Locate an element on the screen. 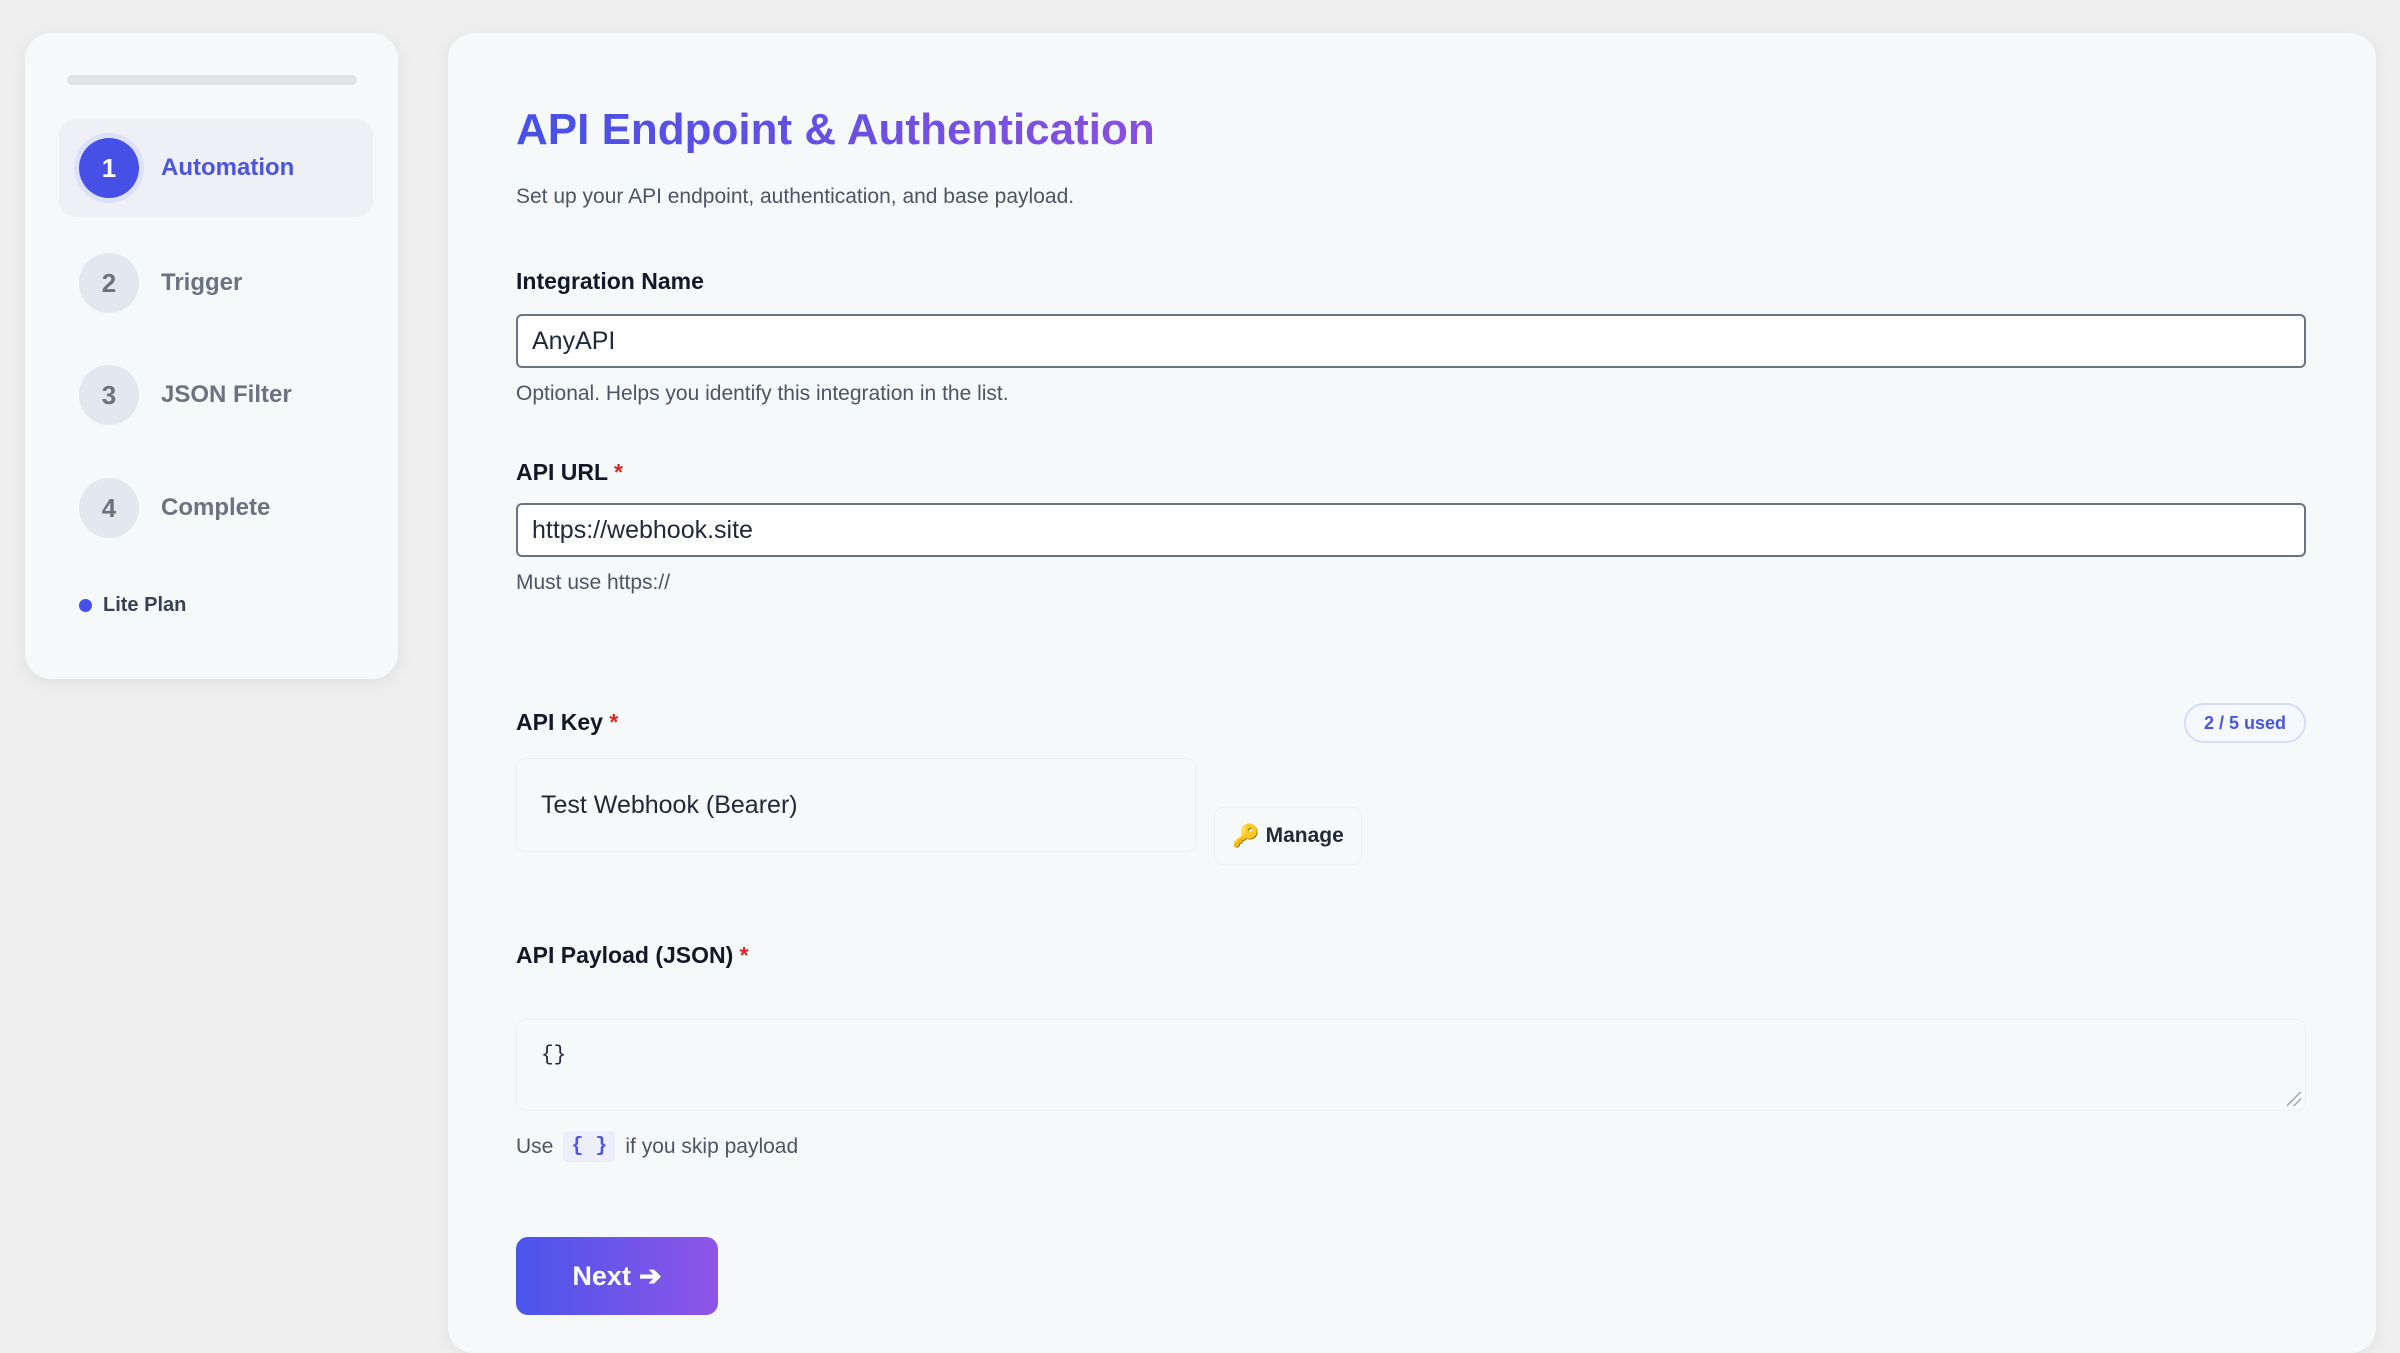 Image resolution: width=2400 pixels, height=1353 pixels. progress-track is located at coordinates (212, 80).